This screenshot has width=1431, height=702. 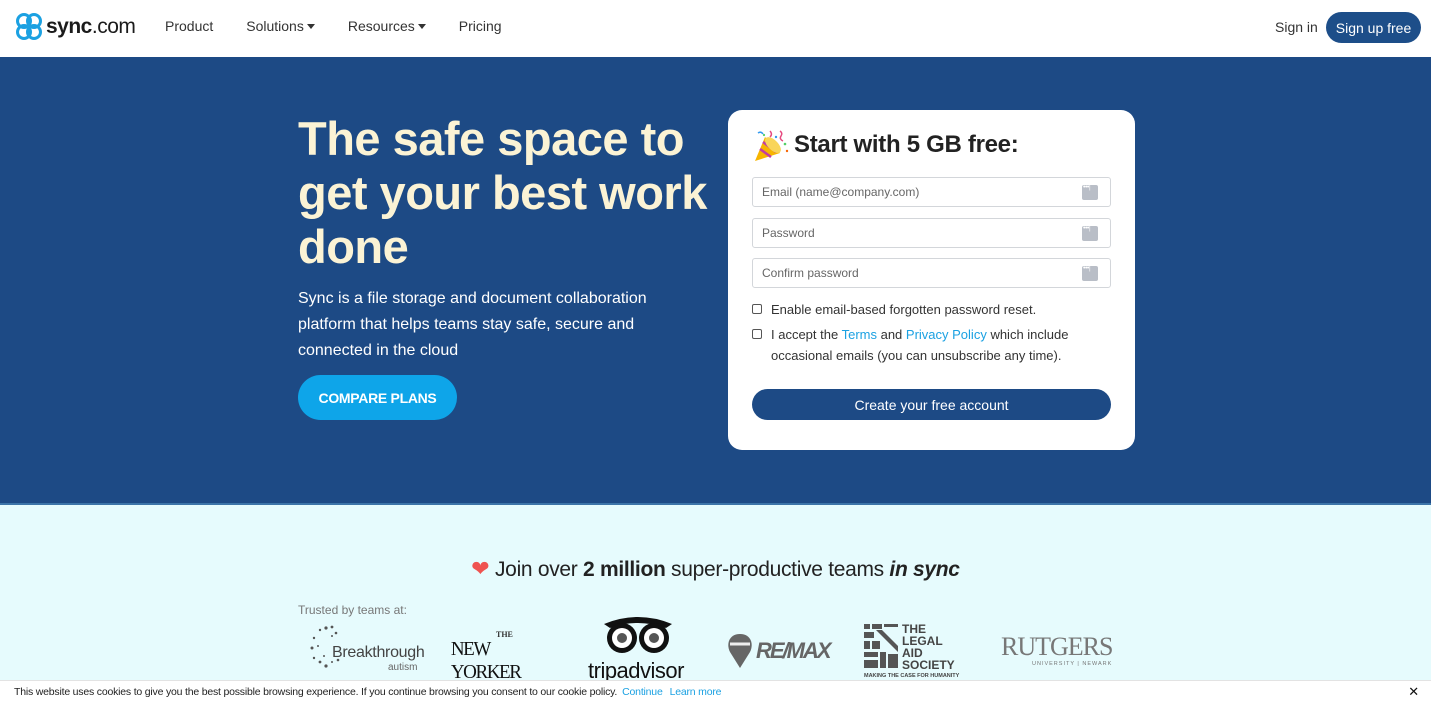 What do you see at coordinates (1413, 692) in the screenshot?
I see `close-icon: ✕` at bounding box center [1413, 692].